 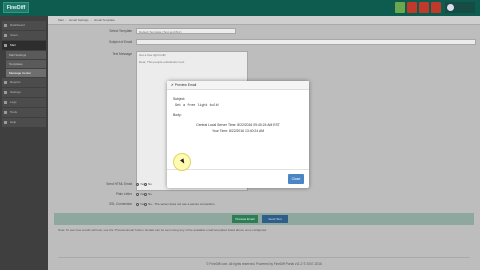 What do you see at coordinates (16, 7) in the screenshot?
I see `brand-logo: FineDiff` at bounding box center [16, 7].